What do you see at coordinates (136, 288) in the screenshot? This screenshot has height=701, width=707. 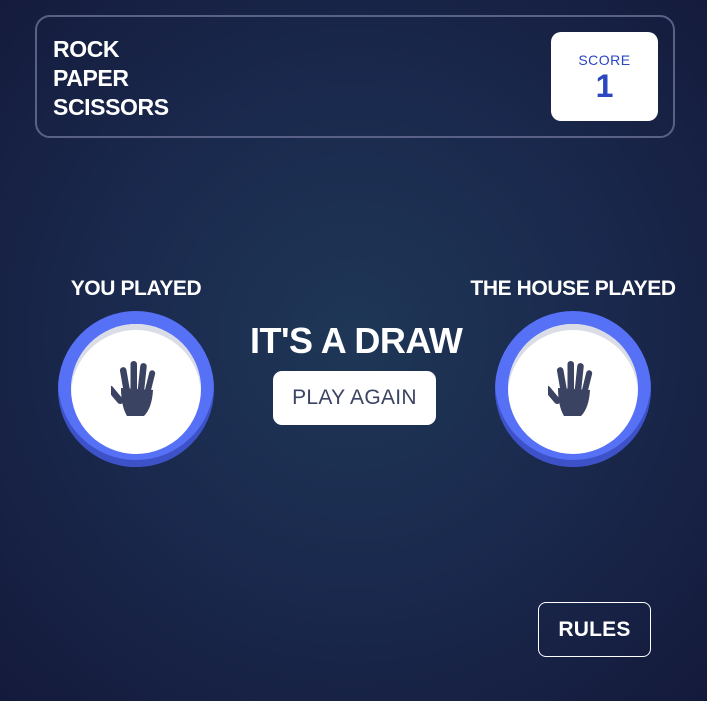 I see `you-played-label: YOU PLAYED` at bounding box center [136, 288].